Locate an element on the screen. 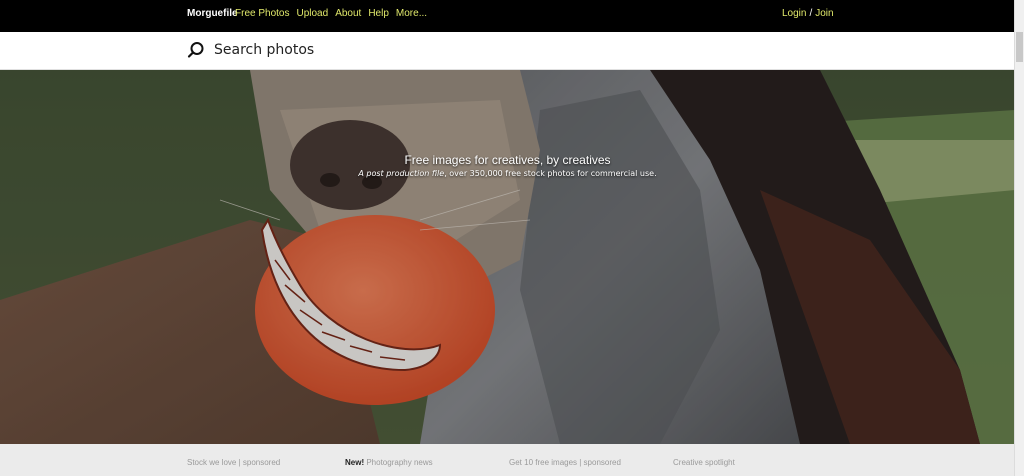 The height and width of the screenshot is (476, 1024). scrollbar-thumb is located at coordinates (1019, 47).